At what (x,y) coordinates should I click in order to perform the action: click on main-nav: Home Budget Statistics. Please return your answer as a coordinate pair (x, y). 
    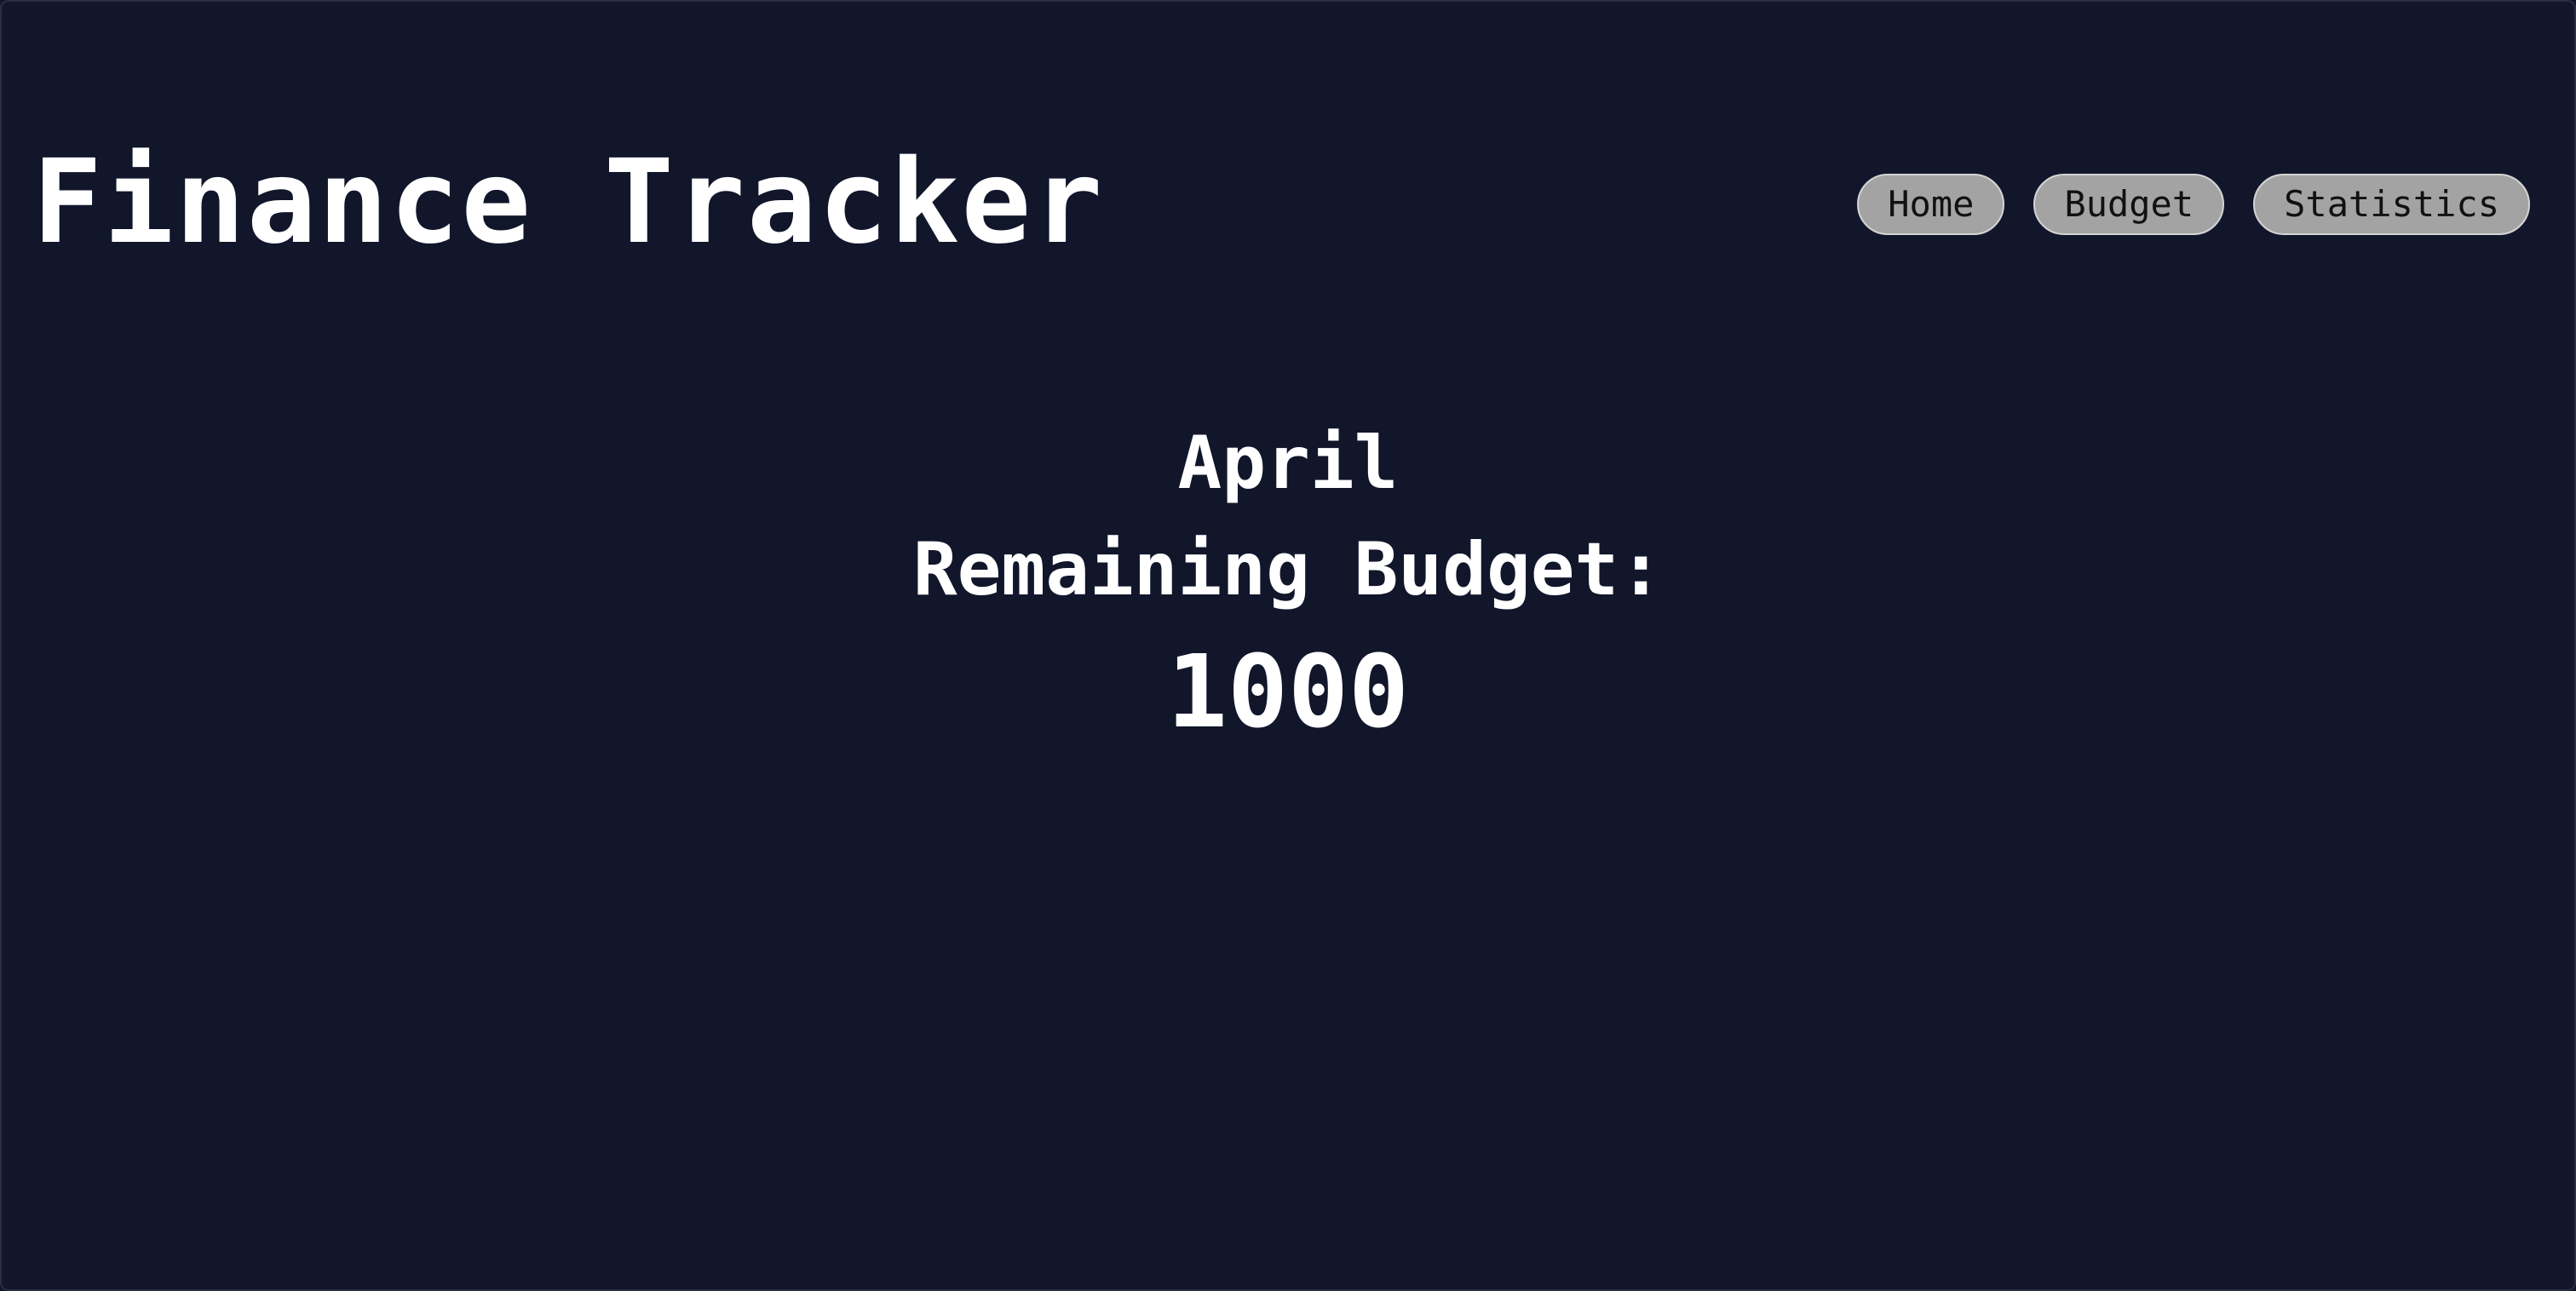
    Looking at the image, I should click on (2194, 204).